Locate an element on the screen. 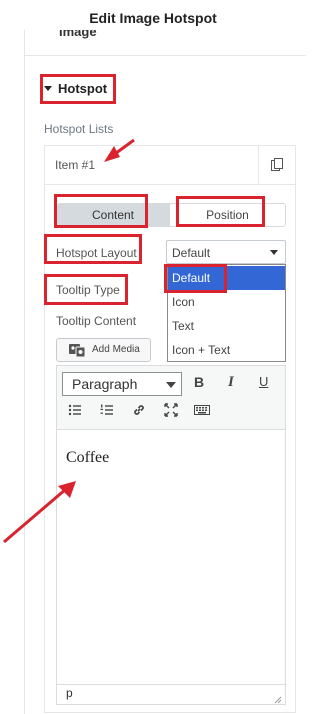 This screenshot has height=714, width=320. hotspot-layout-value: Default is located at coordinates (191, 253).